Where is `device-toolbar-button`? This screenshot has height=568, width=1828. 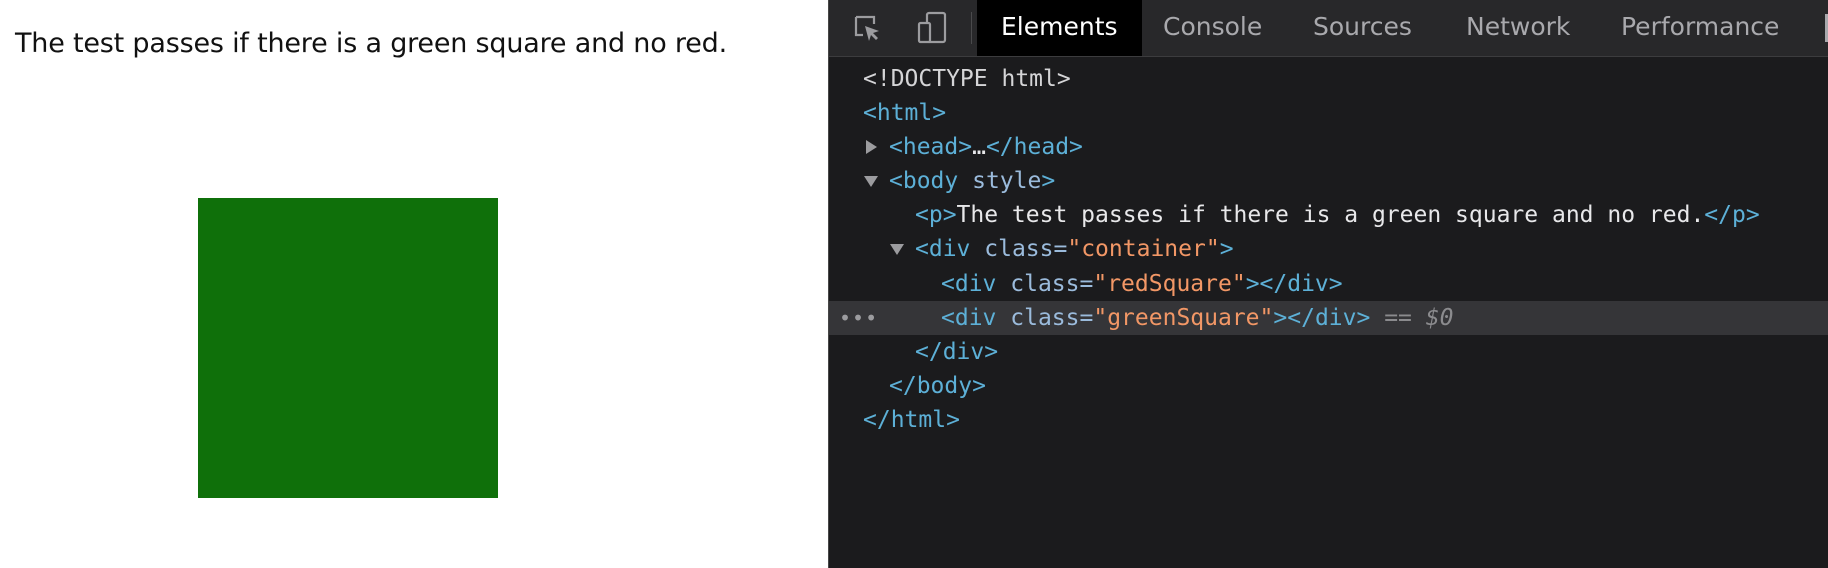
device-toolbar-button is located at coordinates (933, 28).